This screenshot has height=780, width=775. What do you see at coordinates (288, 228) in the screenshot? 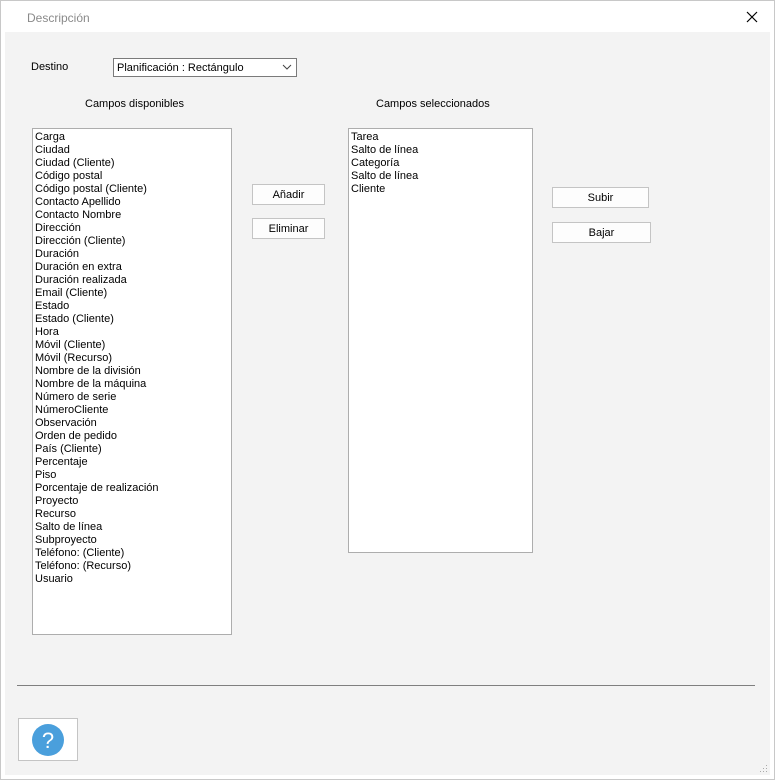
I see `remove-button: Eliminar` at bounding box center [288, 228].